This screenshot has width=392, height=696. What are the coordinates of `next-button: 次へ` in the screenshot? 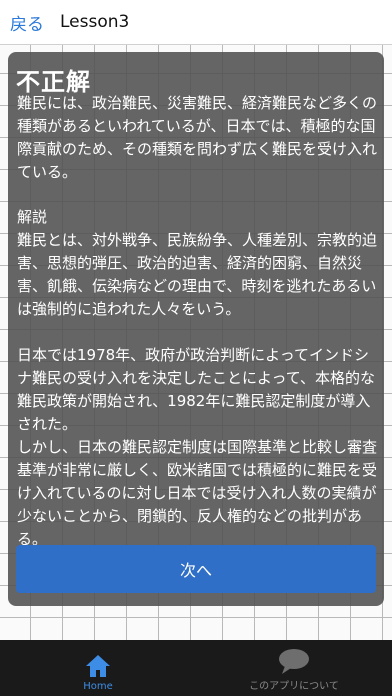 It's located at (196, 569).